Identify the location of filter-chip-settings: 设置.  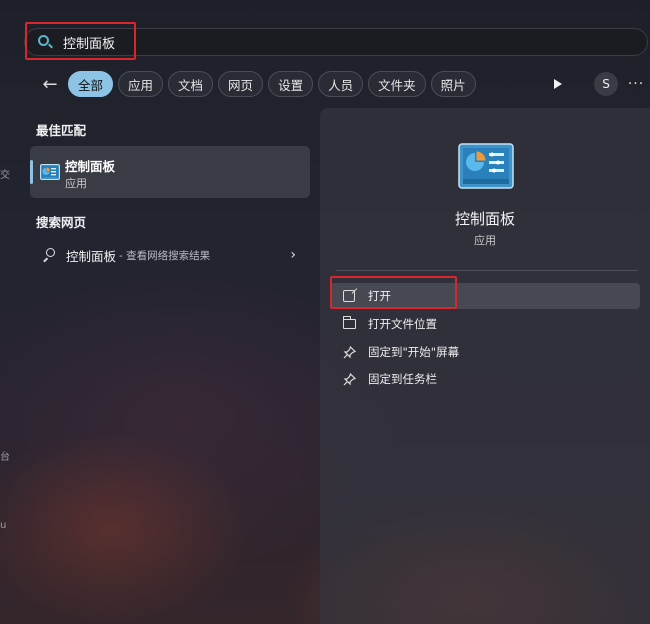
(291, 84).